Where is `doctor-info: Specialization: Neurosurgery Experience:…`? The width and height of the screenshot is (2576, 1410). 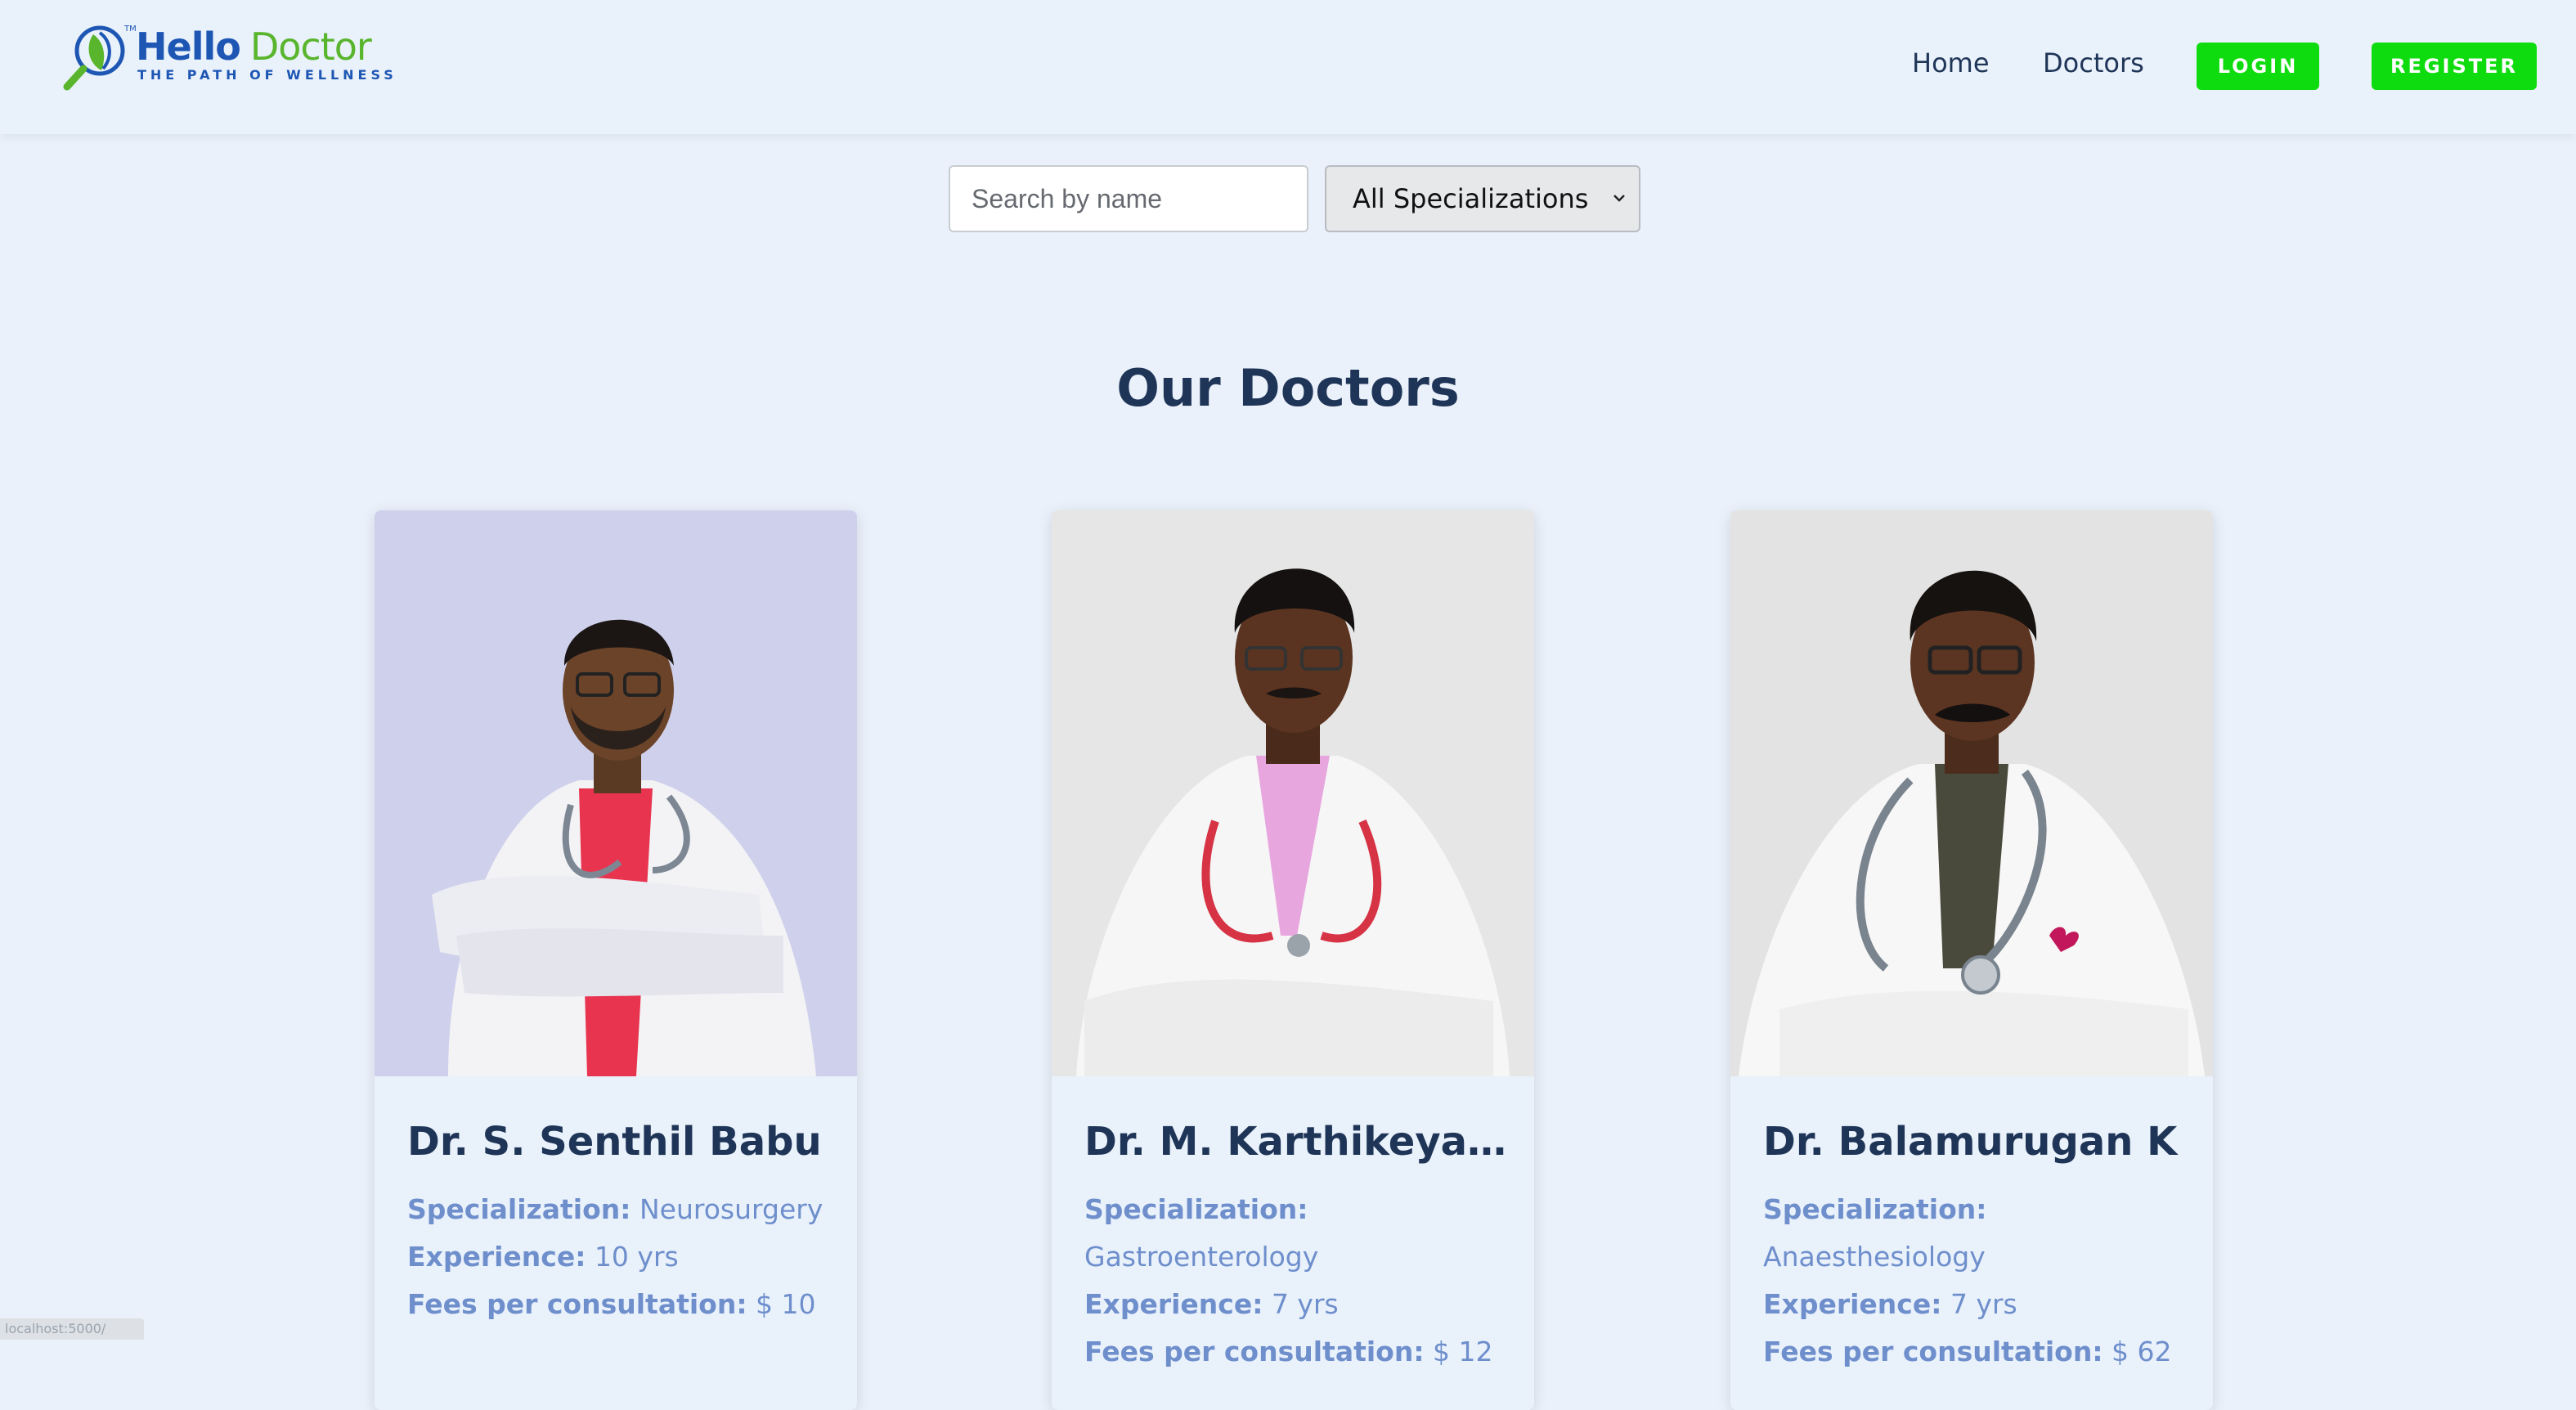 doctor-info: Specialization: Neurosurgery Experience:… is located at coordinates (620, 1257).